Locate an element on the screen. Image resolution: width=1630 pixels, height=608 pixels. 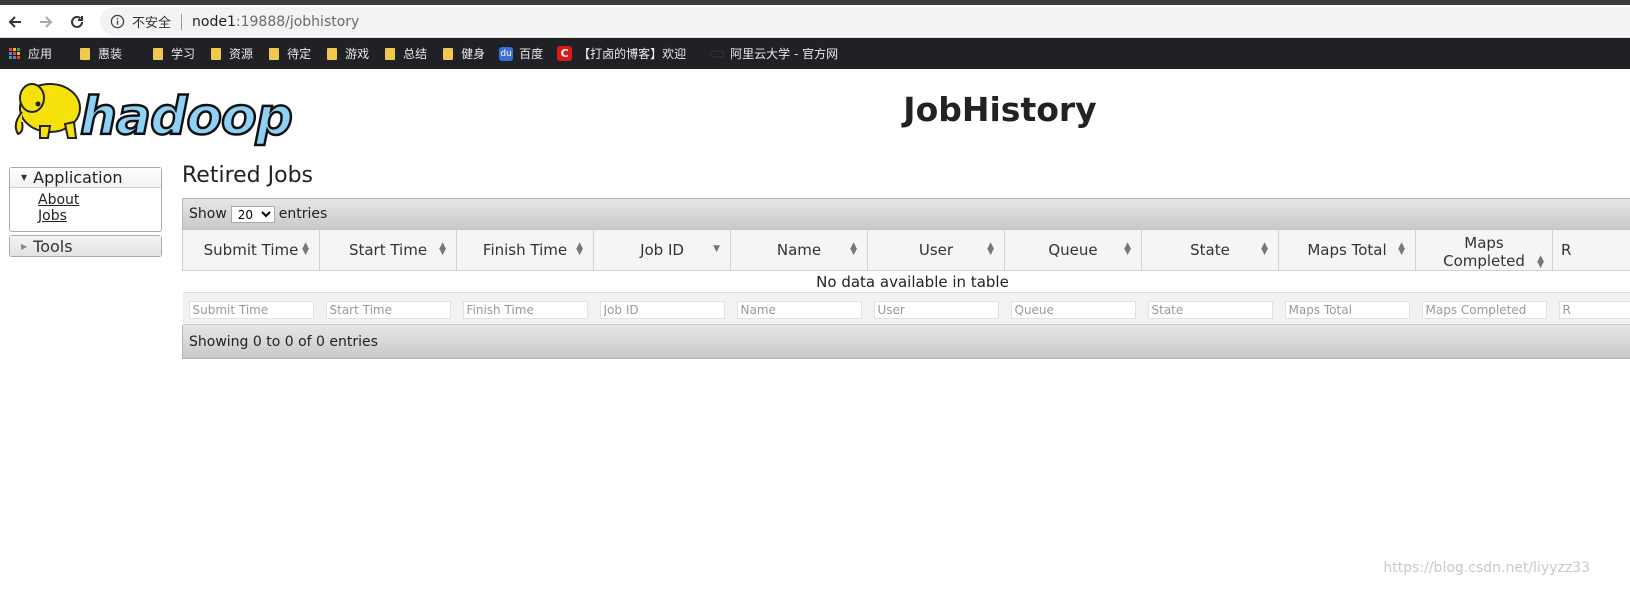
column-header-start-time: Start Time ▲ ▼ is located at coordinates (388, 250).